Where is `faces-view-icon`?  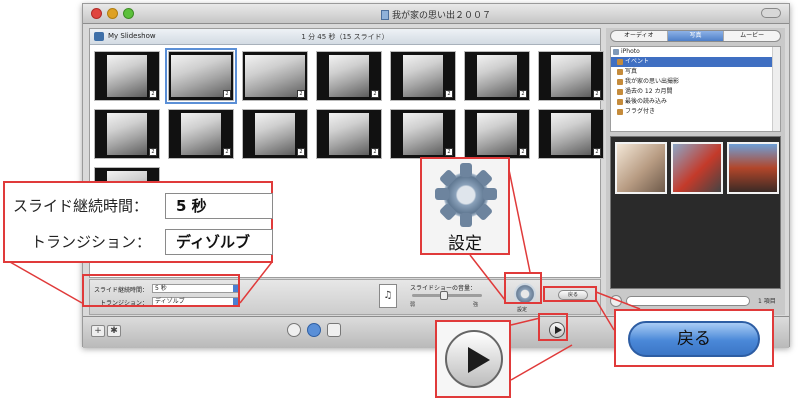
faces-view-icon is located at coordinates (294, 330).